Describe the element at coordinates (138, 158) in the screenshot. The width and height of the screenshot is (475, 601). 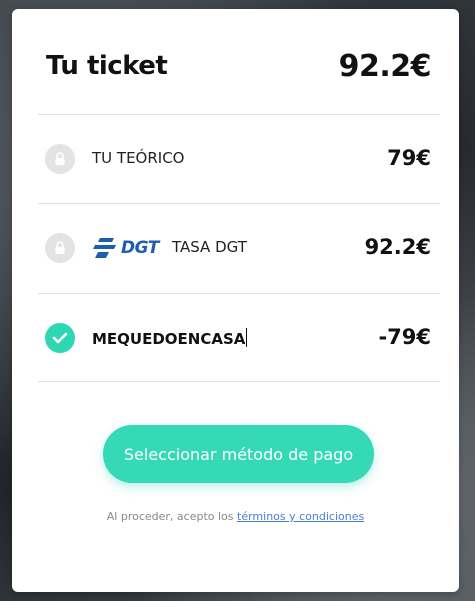
I see `item-label: TU TEÓRICO` at that location.